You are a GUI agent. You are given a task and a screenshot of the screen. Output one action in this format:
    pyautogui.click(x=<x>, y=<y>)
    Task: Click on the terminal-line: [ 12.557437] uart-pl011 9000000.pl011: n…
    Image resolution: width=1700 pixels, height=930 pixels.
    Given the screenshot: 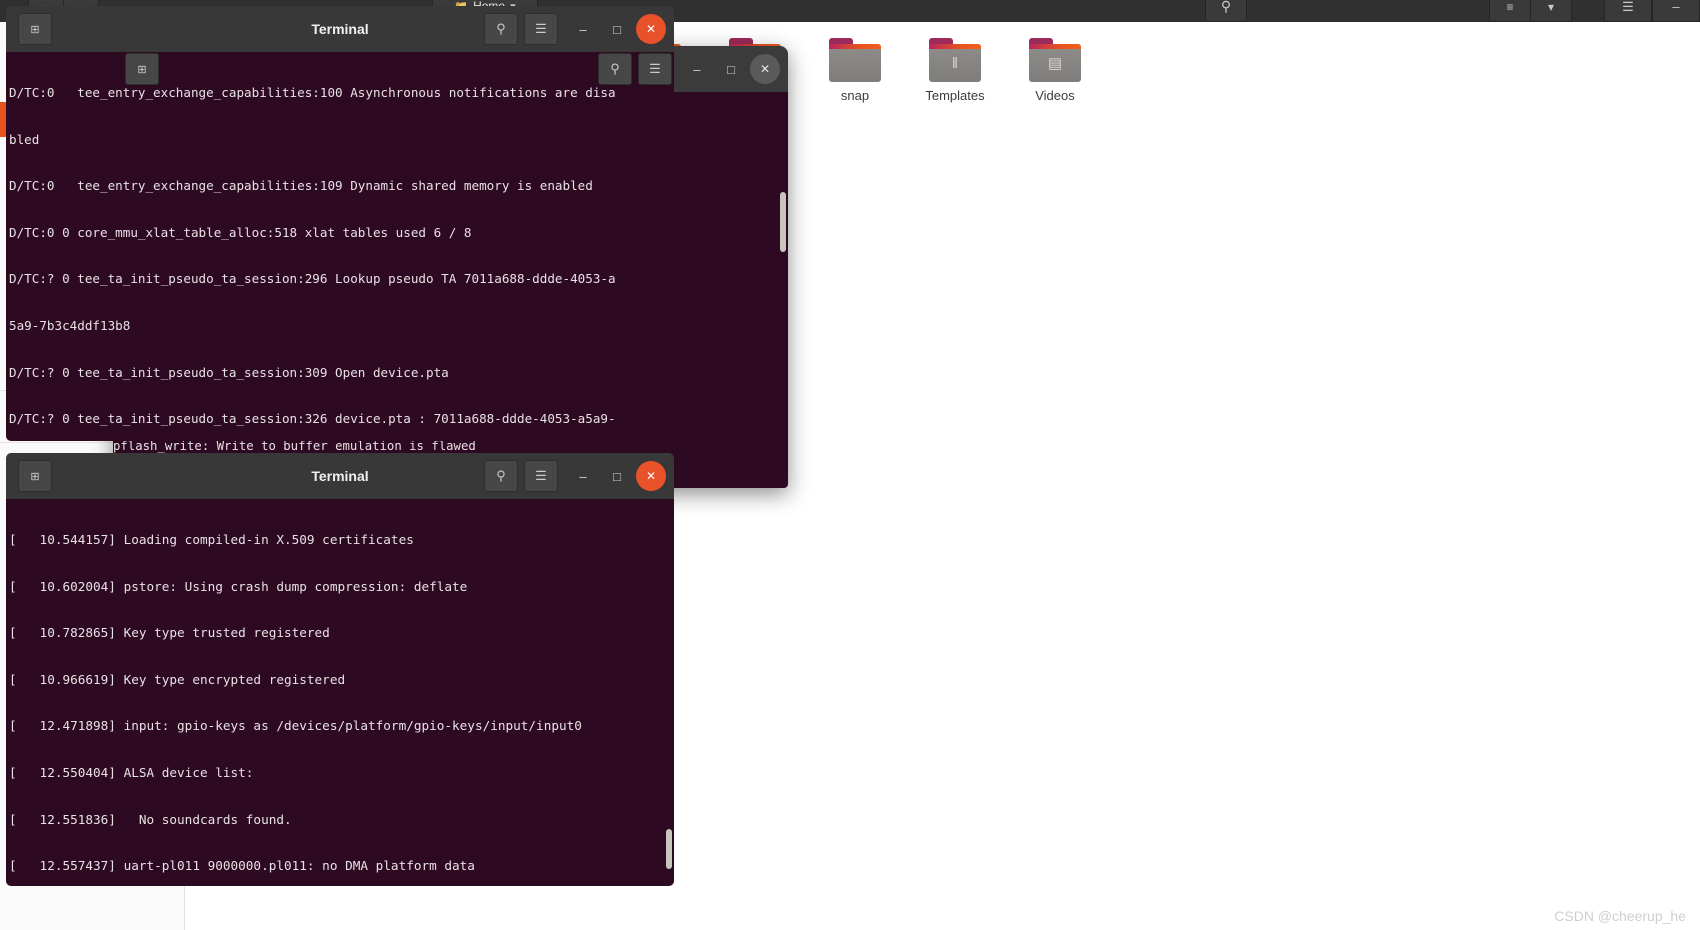 What is the action you would take?
    pyautogui.click(x=242, y=866)
    